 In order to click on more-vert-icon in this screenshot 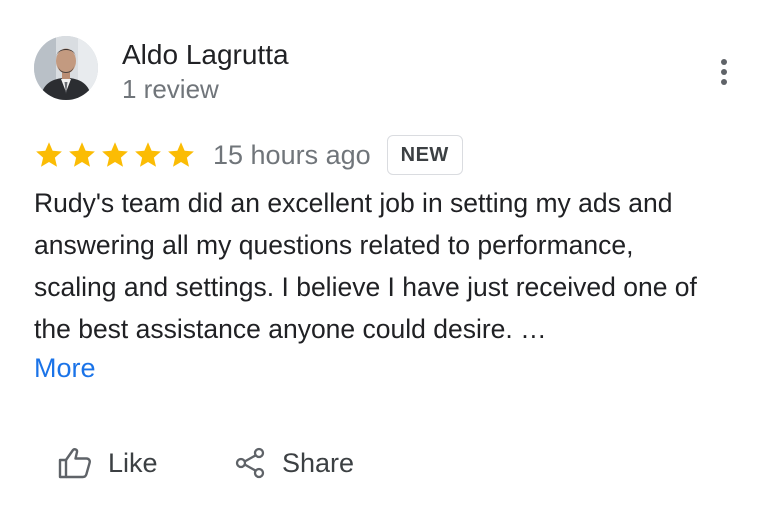, I will do `click(724, 72)`.